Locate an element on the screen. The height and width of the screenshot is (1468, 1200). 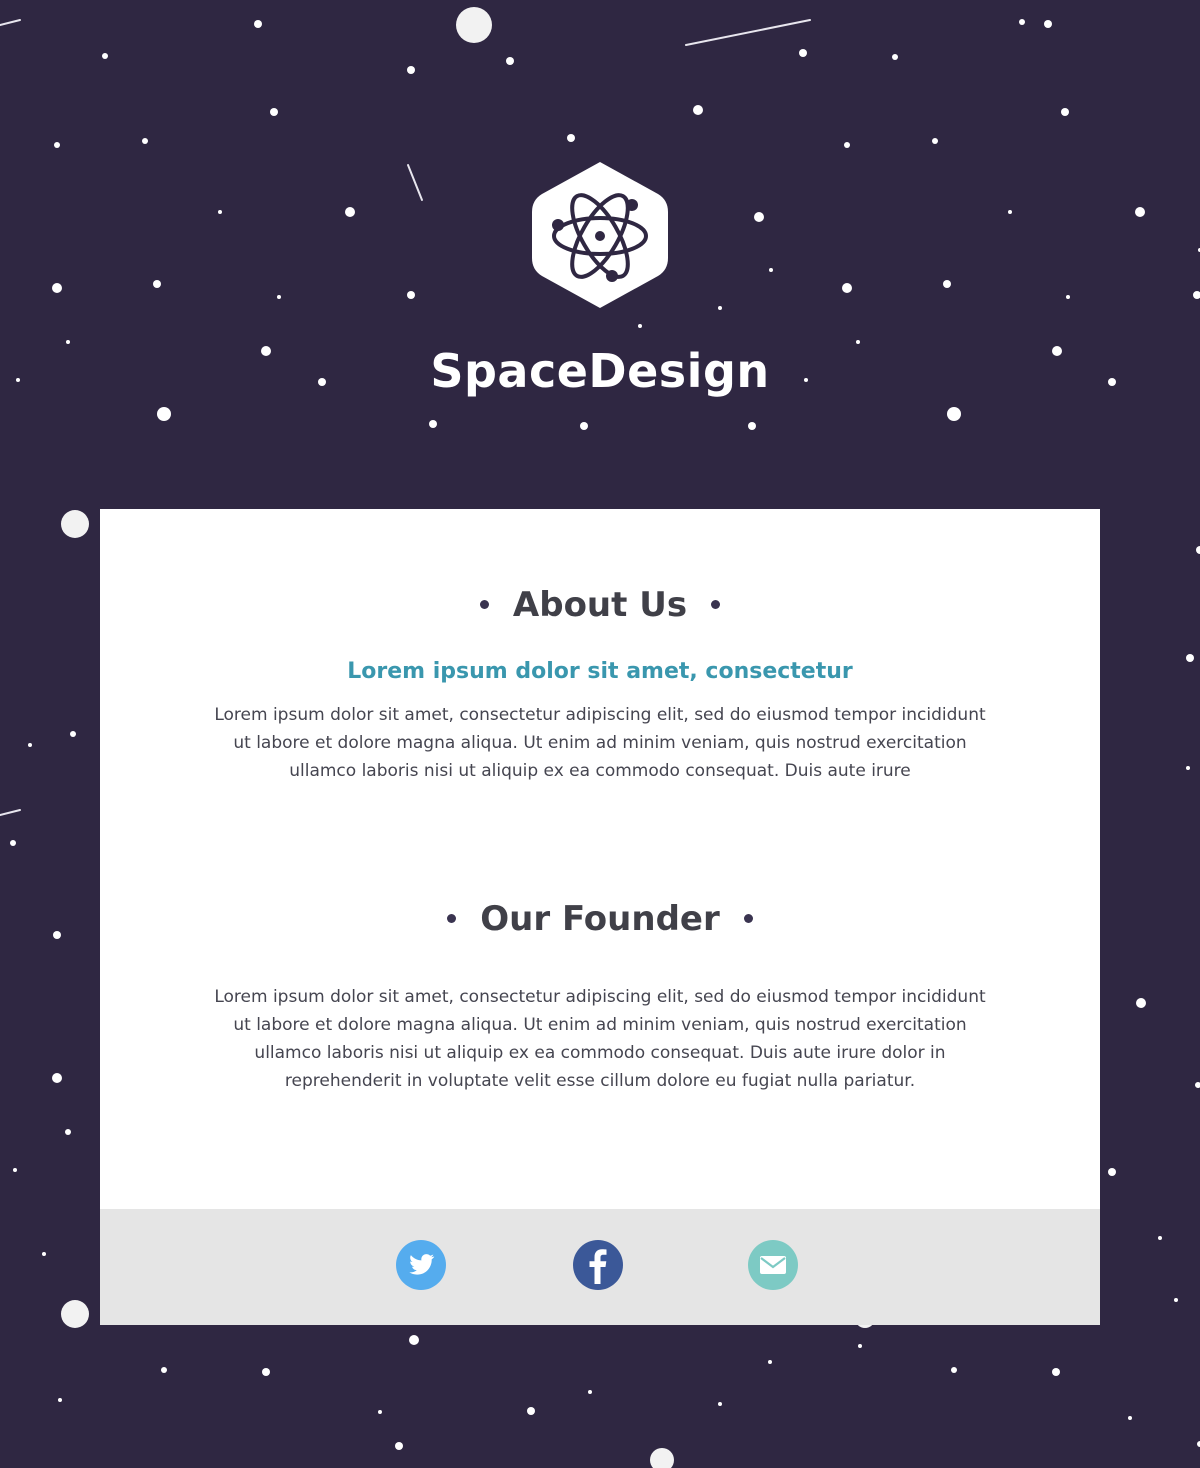
facebook-link is located at coordinates (598, 1265).